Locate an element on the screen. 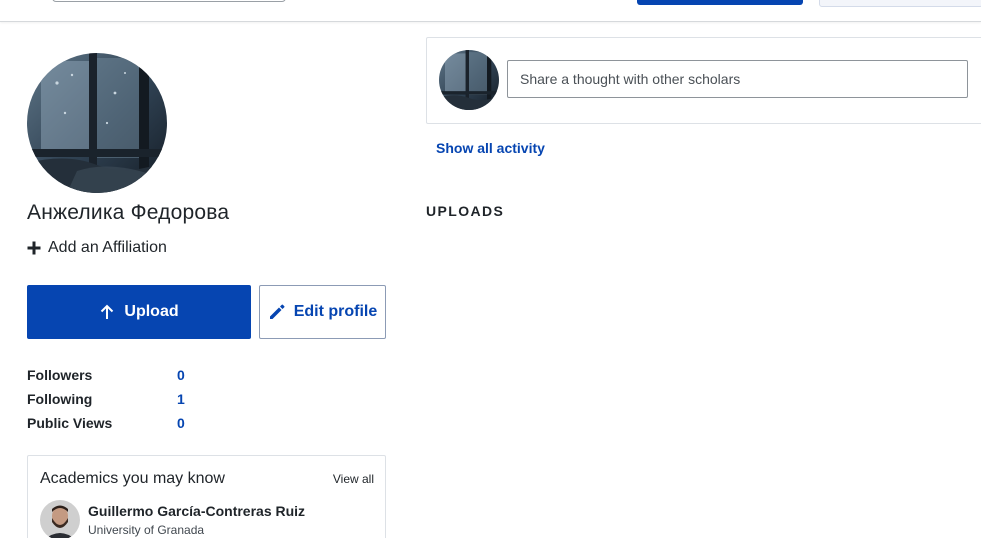 The height and width of the screenshot is (538, 981). profile-photo-small is located at coordinates (469, 80).